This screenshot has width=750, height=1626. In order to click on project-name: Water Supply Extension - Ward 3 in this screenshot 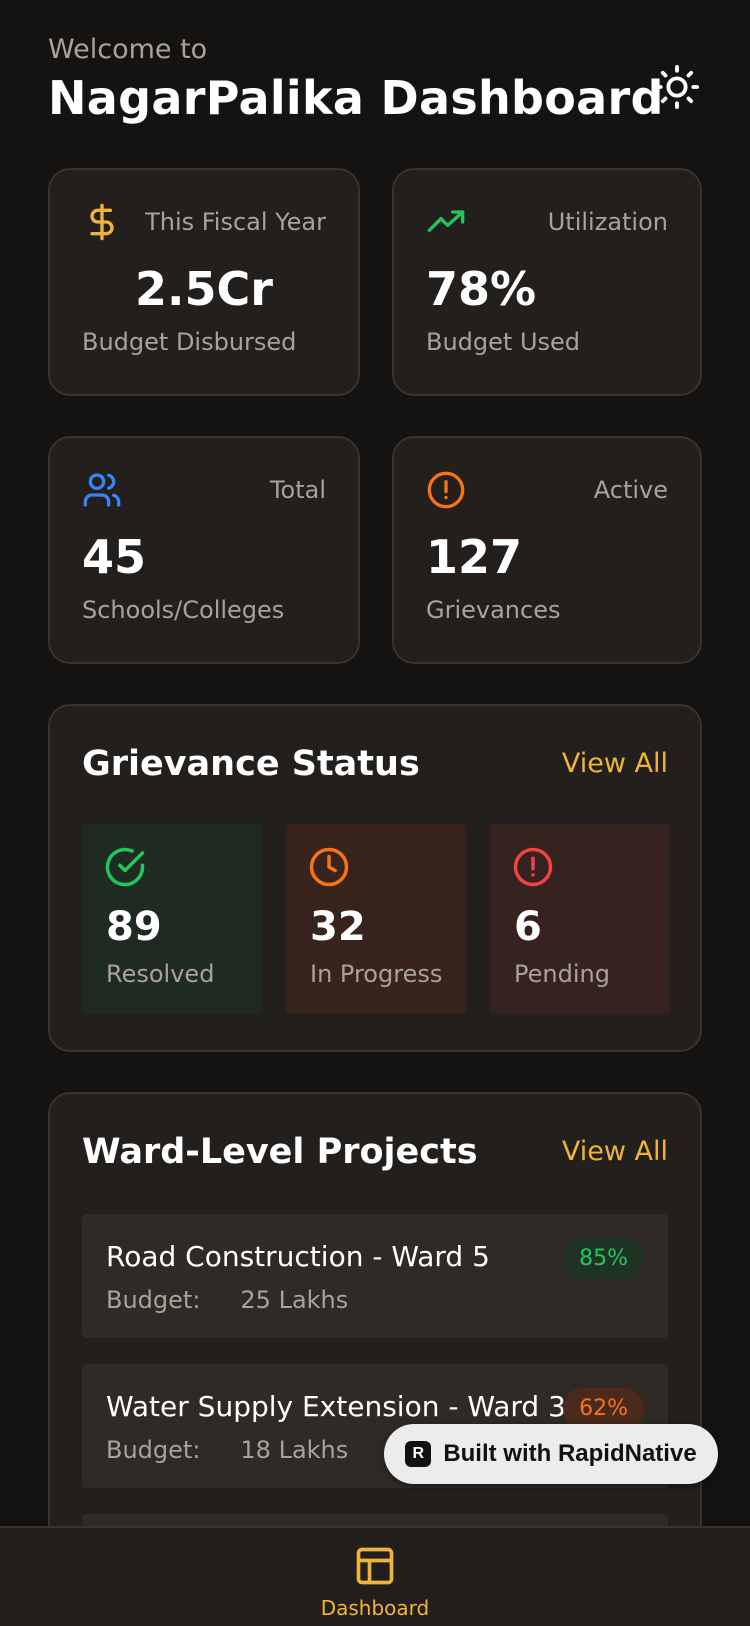, I will do `click(336, 1406)`.